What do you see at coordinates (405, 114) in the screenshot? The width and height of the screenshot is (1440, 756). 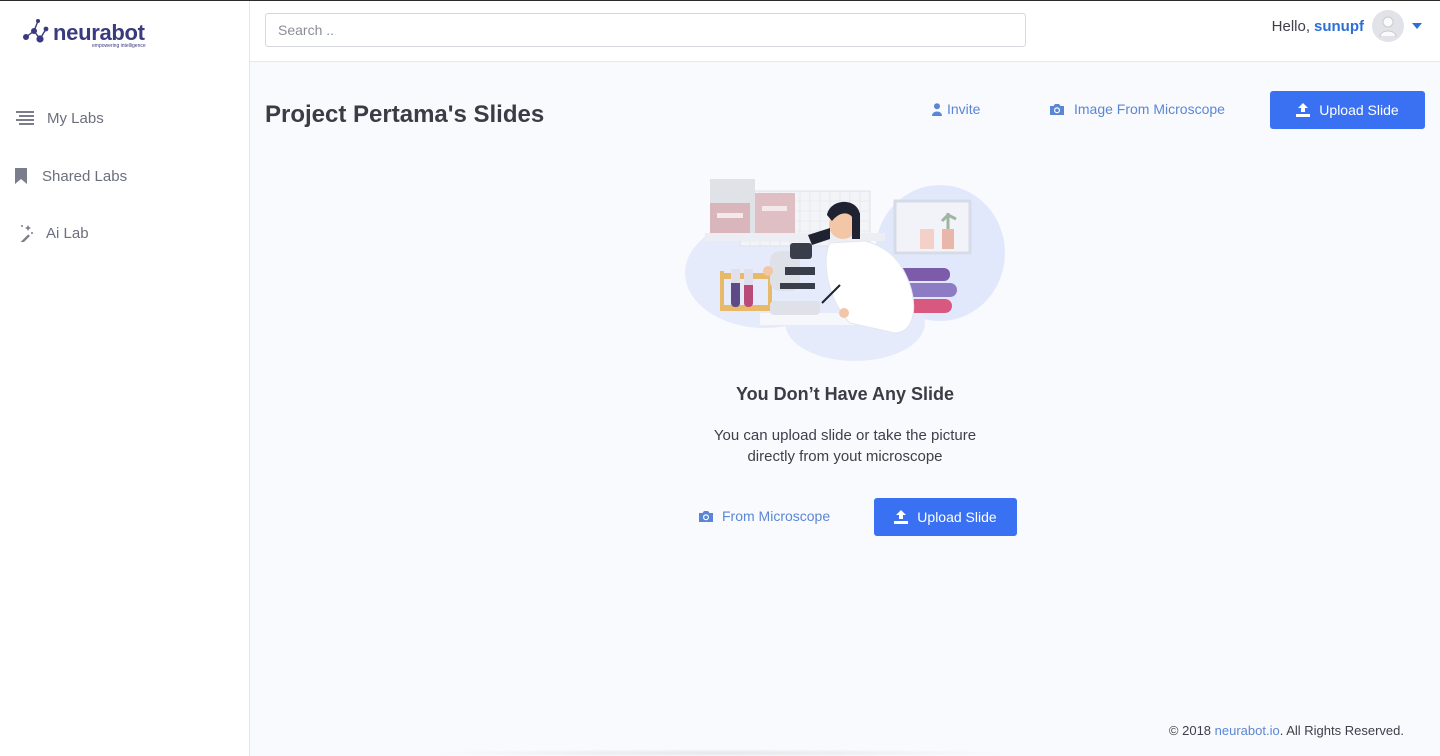 I see `page-title: Project Pertama's Slides` at bounding box center [405, 114].